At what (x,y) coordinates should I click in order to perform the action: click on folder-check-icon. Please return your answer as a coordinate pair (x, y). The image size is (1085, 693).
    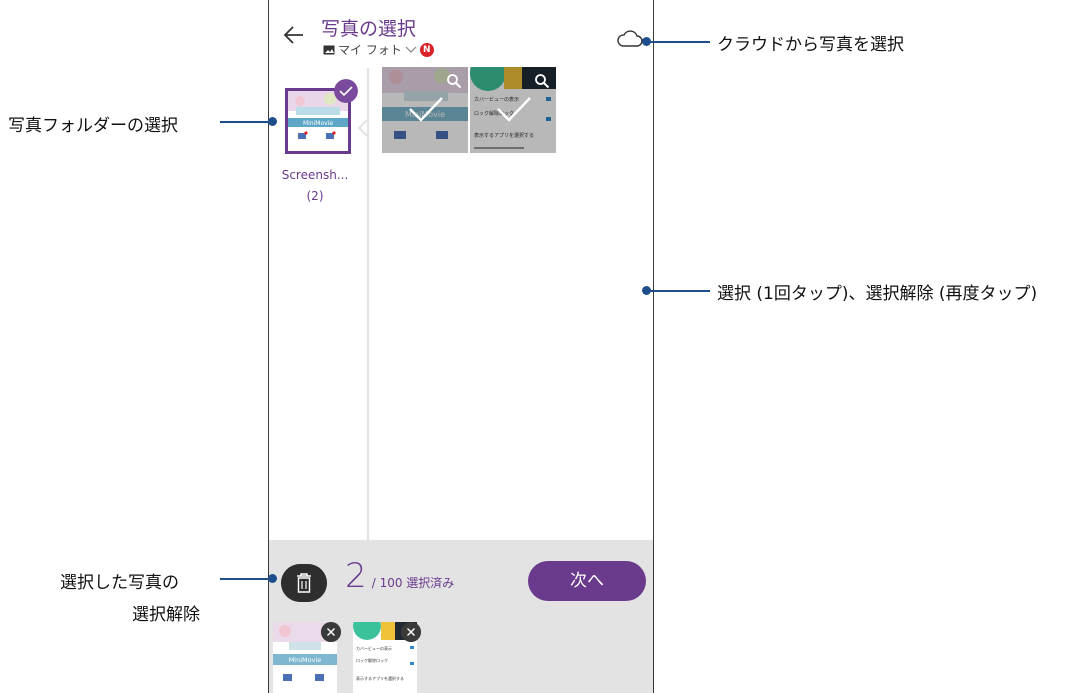
    Looking at the image, I should click on (346, 91).